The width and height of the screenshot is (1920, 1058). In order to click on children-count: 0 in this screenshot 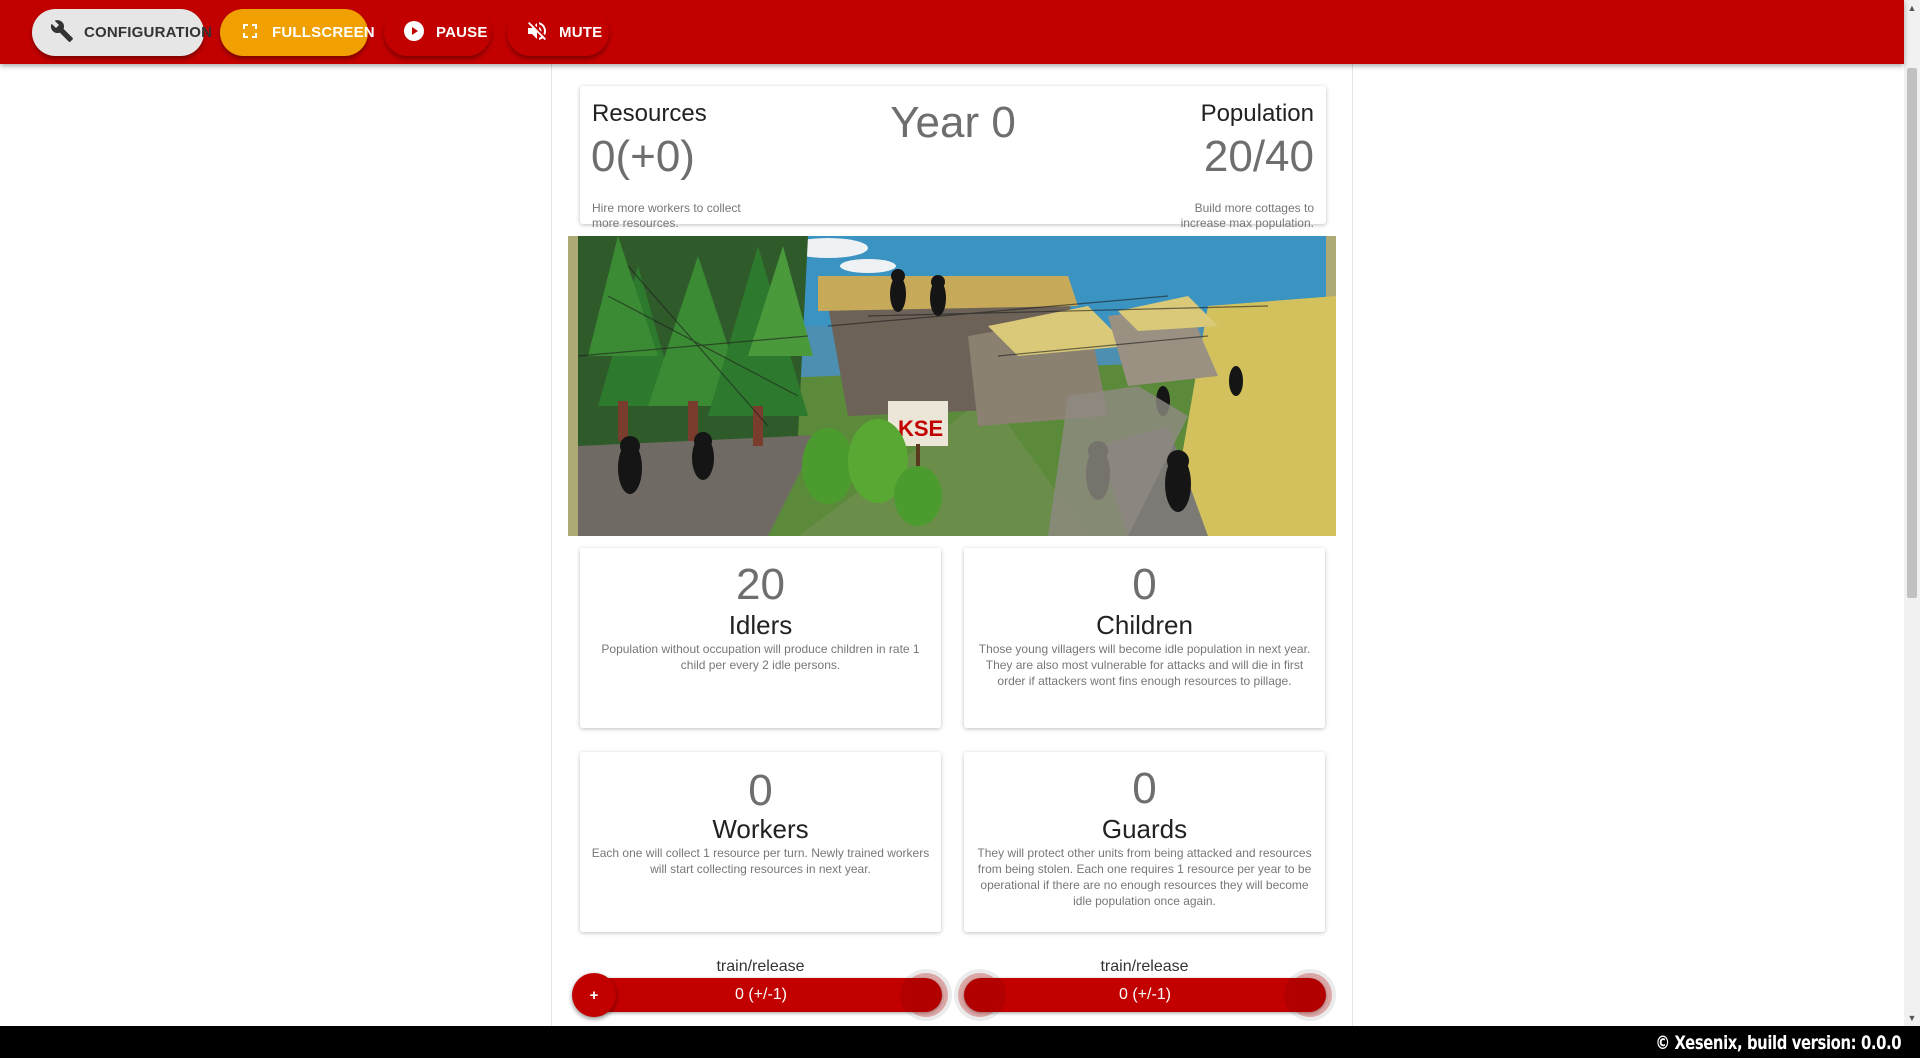, I will do `click(1144, 584)`.